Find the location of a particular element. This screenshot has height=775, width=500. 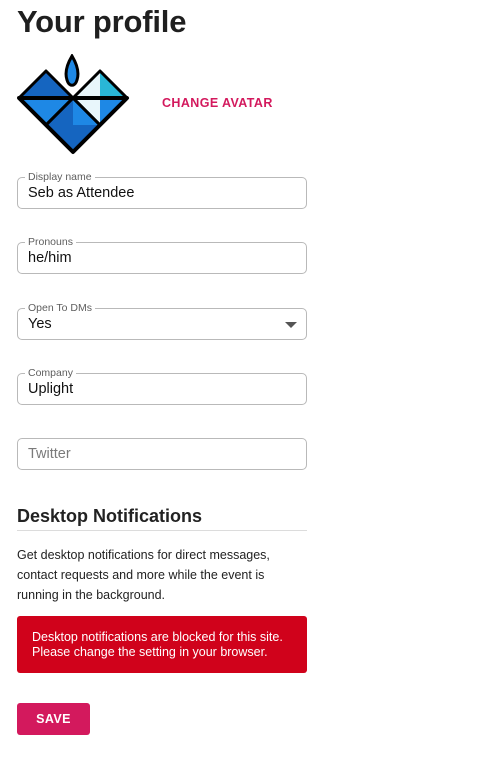

display-name-value: Seb as Attendee is located at coordinates (81, 193).